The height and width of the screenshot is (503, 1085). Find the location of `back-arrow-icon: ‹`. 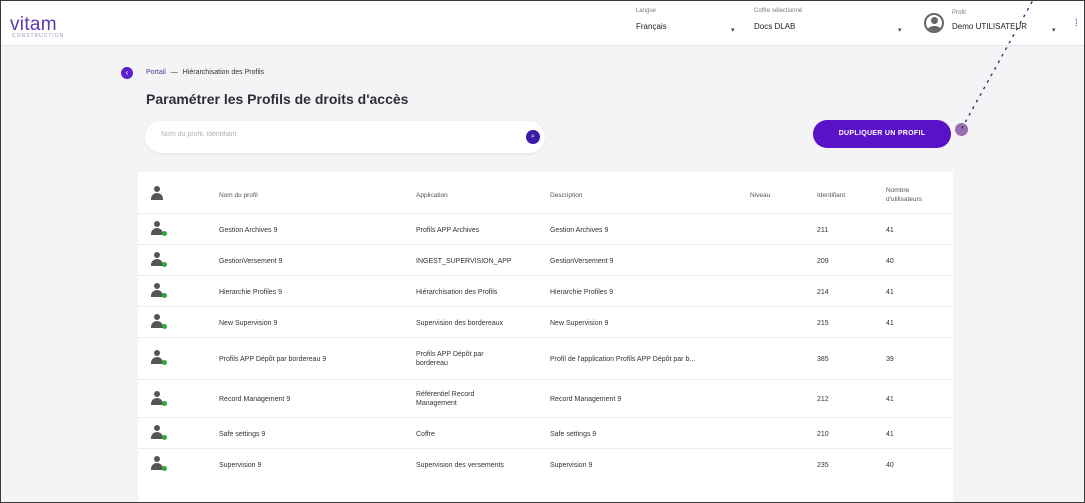

back-arrow-icon: ‹ is located at coordinates (127, 73).